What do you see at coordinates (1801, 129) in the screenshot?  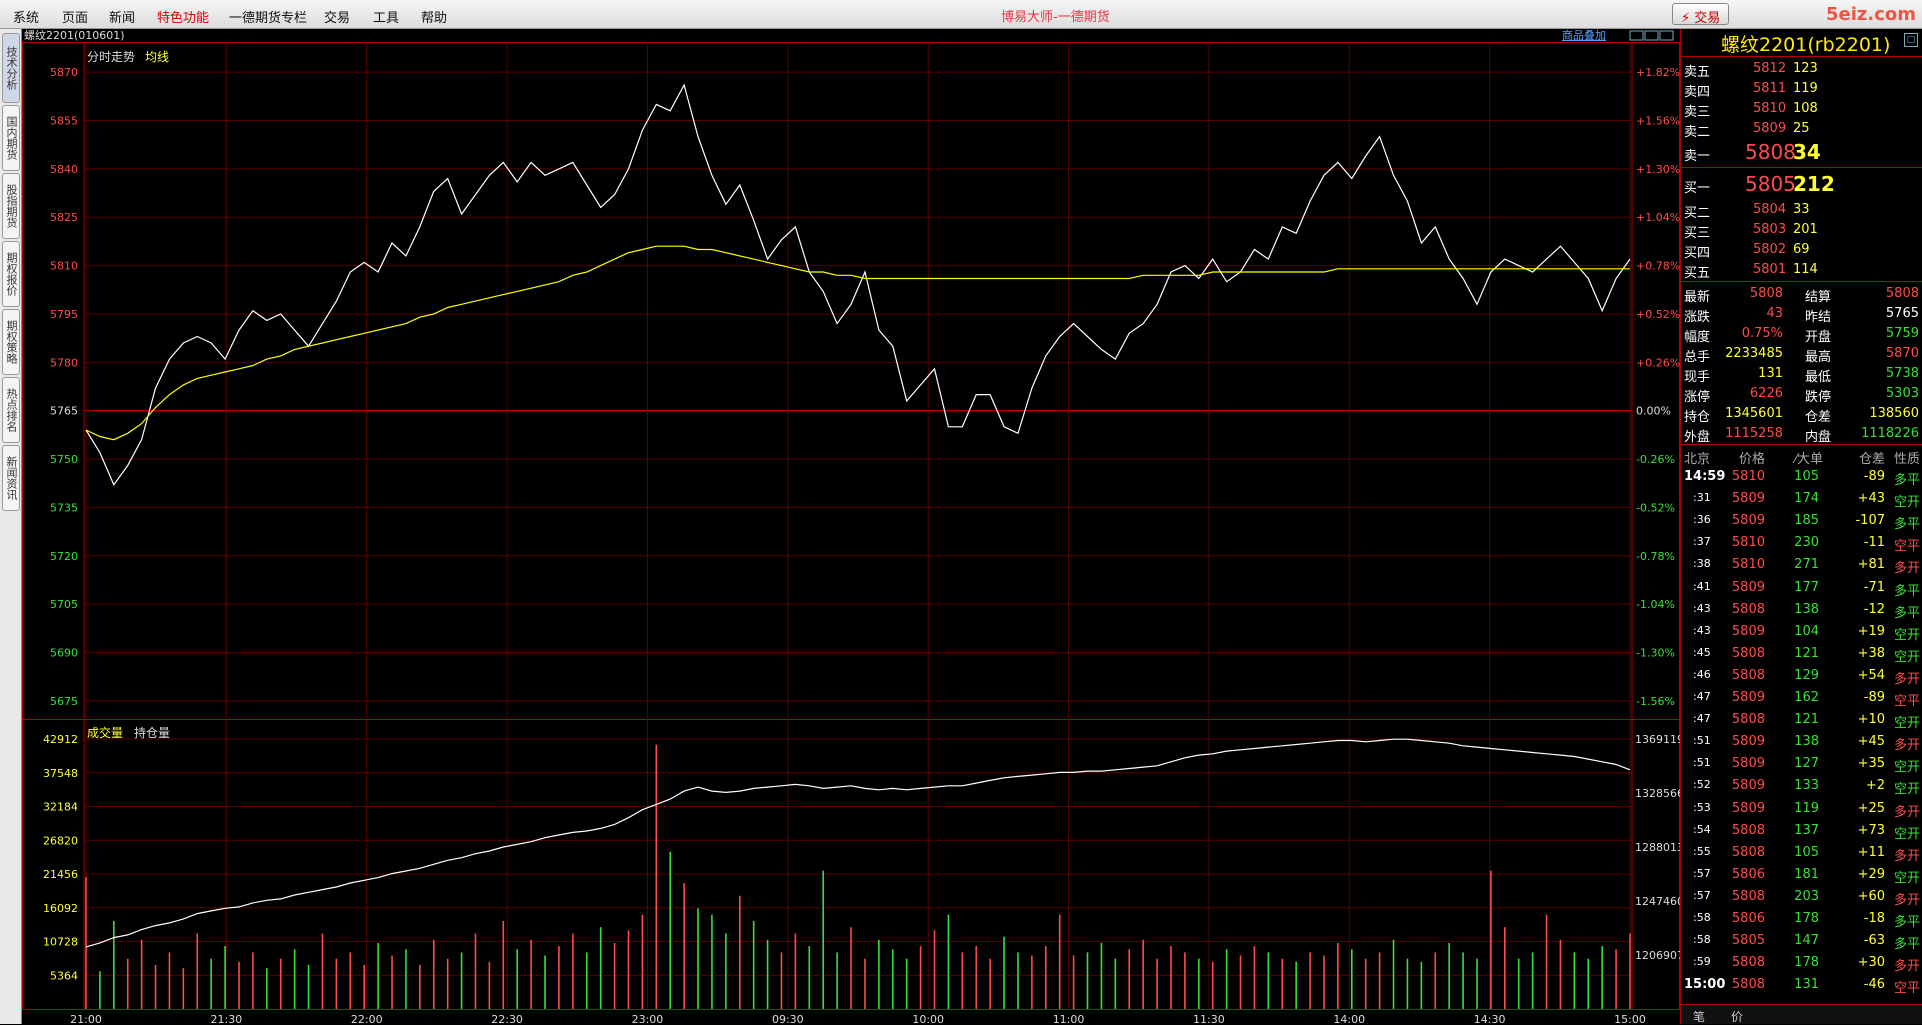 I see `ask-level-row: 卖二 5809 25` at bounding box center [1801, 129].